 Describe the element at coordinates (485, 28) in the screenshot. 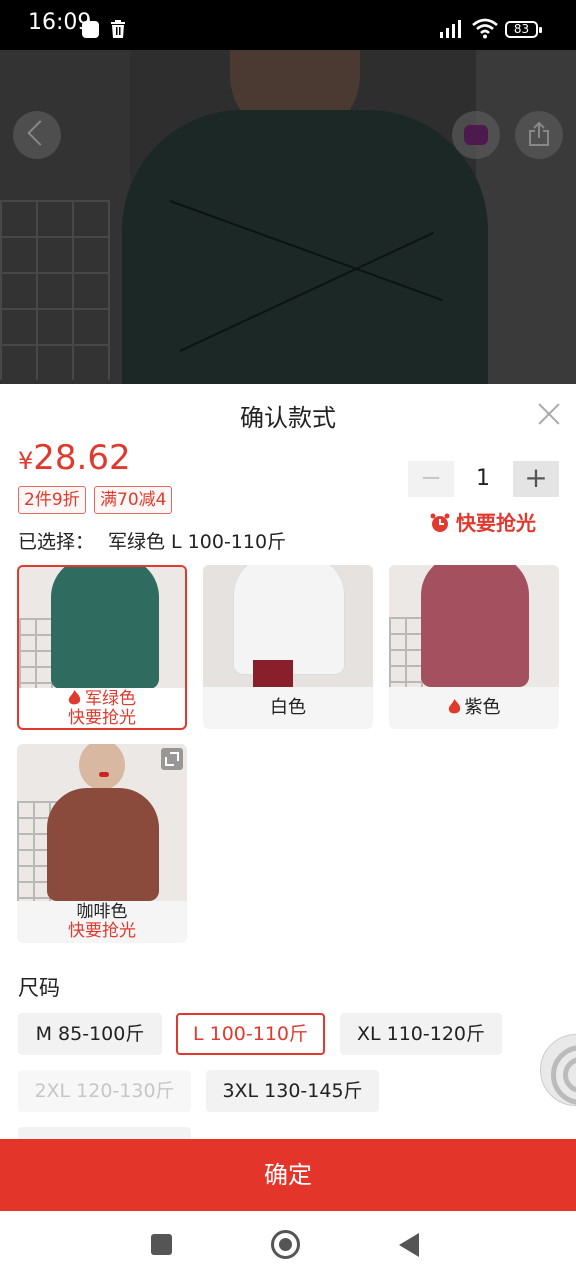

I see `wifi-icon` at that location.